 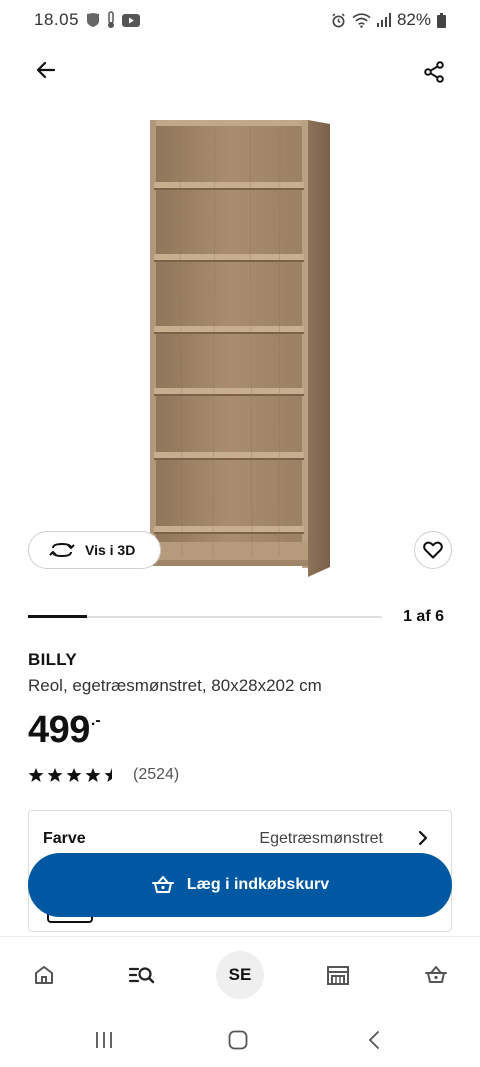 I want to click on add-to-cart-button: Læg i indkøbskurv, so click(x=240, y=885).